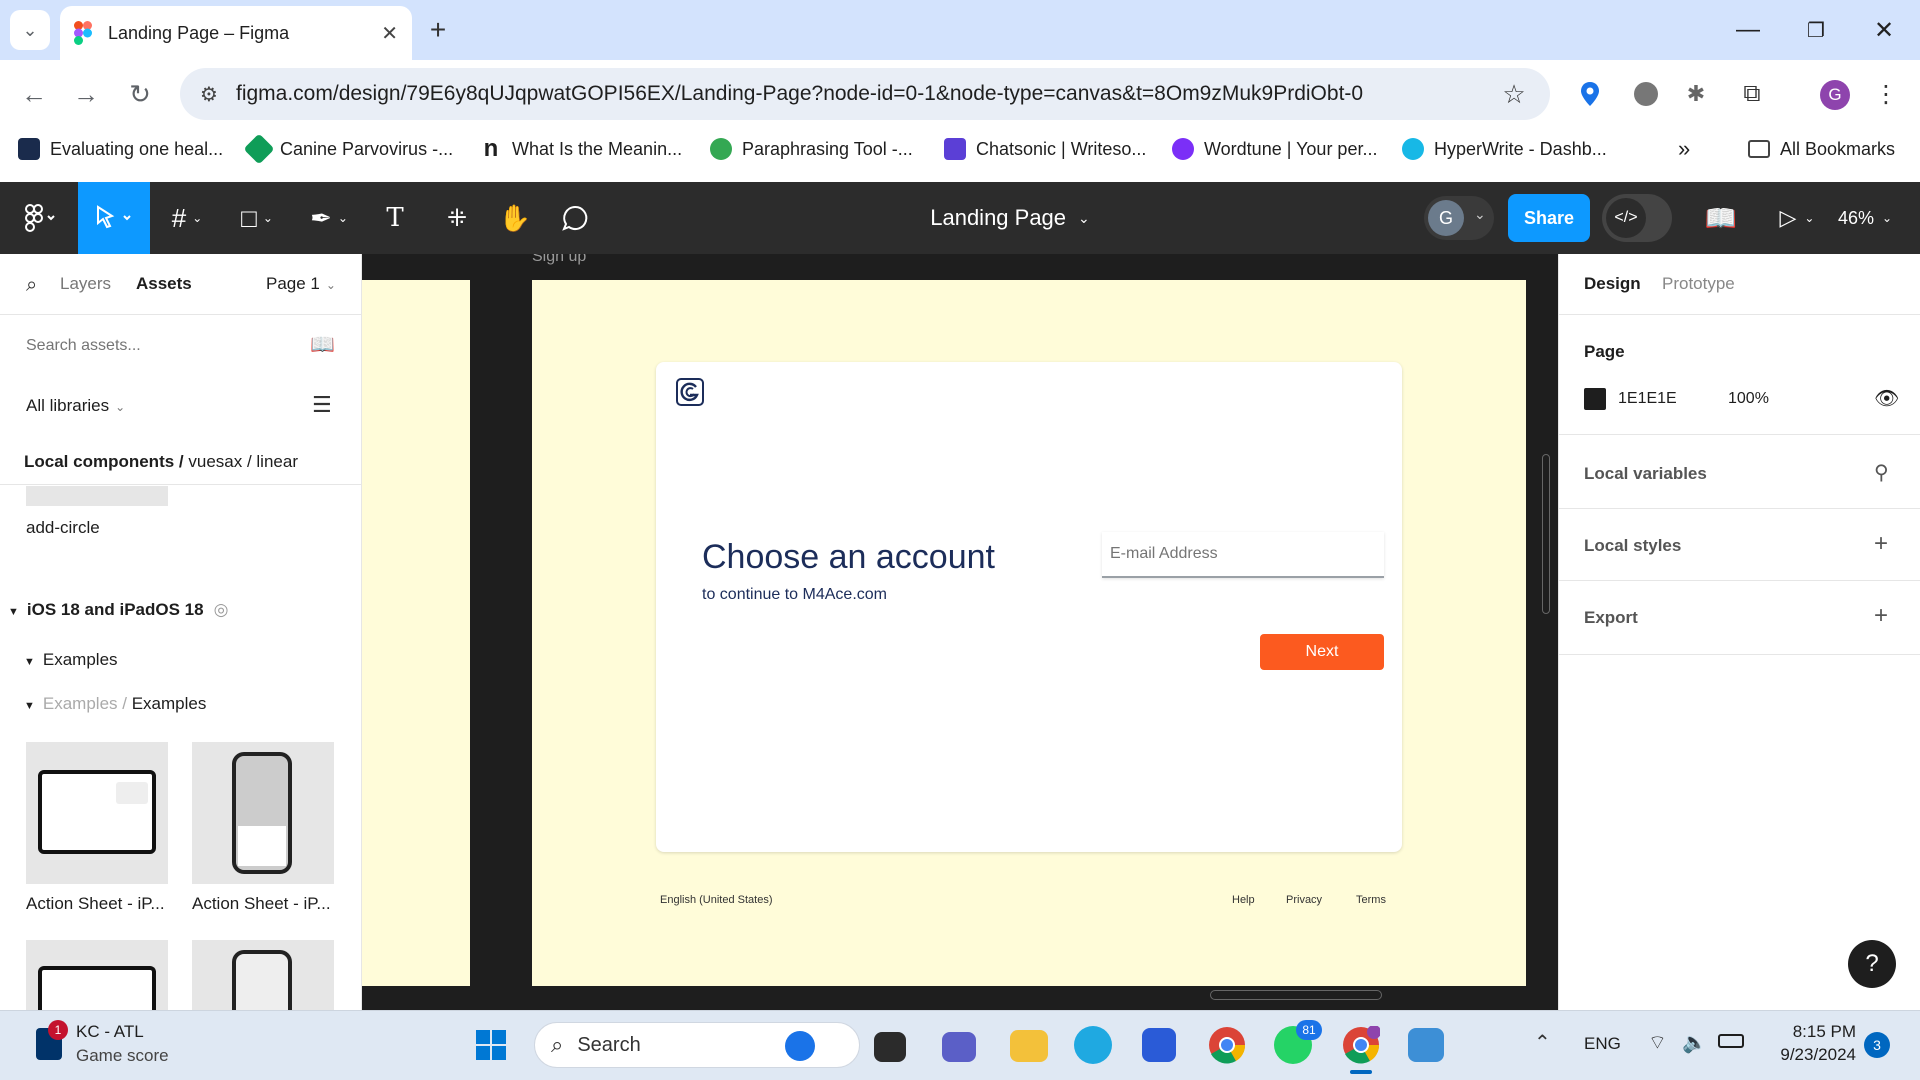 The width and height of the screenshot is (1920, 1080). I want to click on clock-date: 9/23/2024, so click(1806, 1055).